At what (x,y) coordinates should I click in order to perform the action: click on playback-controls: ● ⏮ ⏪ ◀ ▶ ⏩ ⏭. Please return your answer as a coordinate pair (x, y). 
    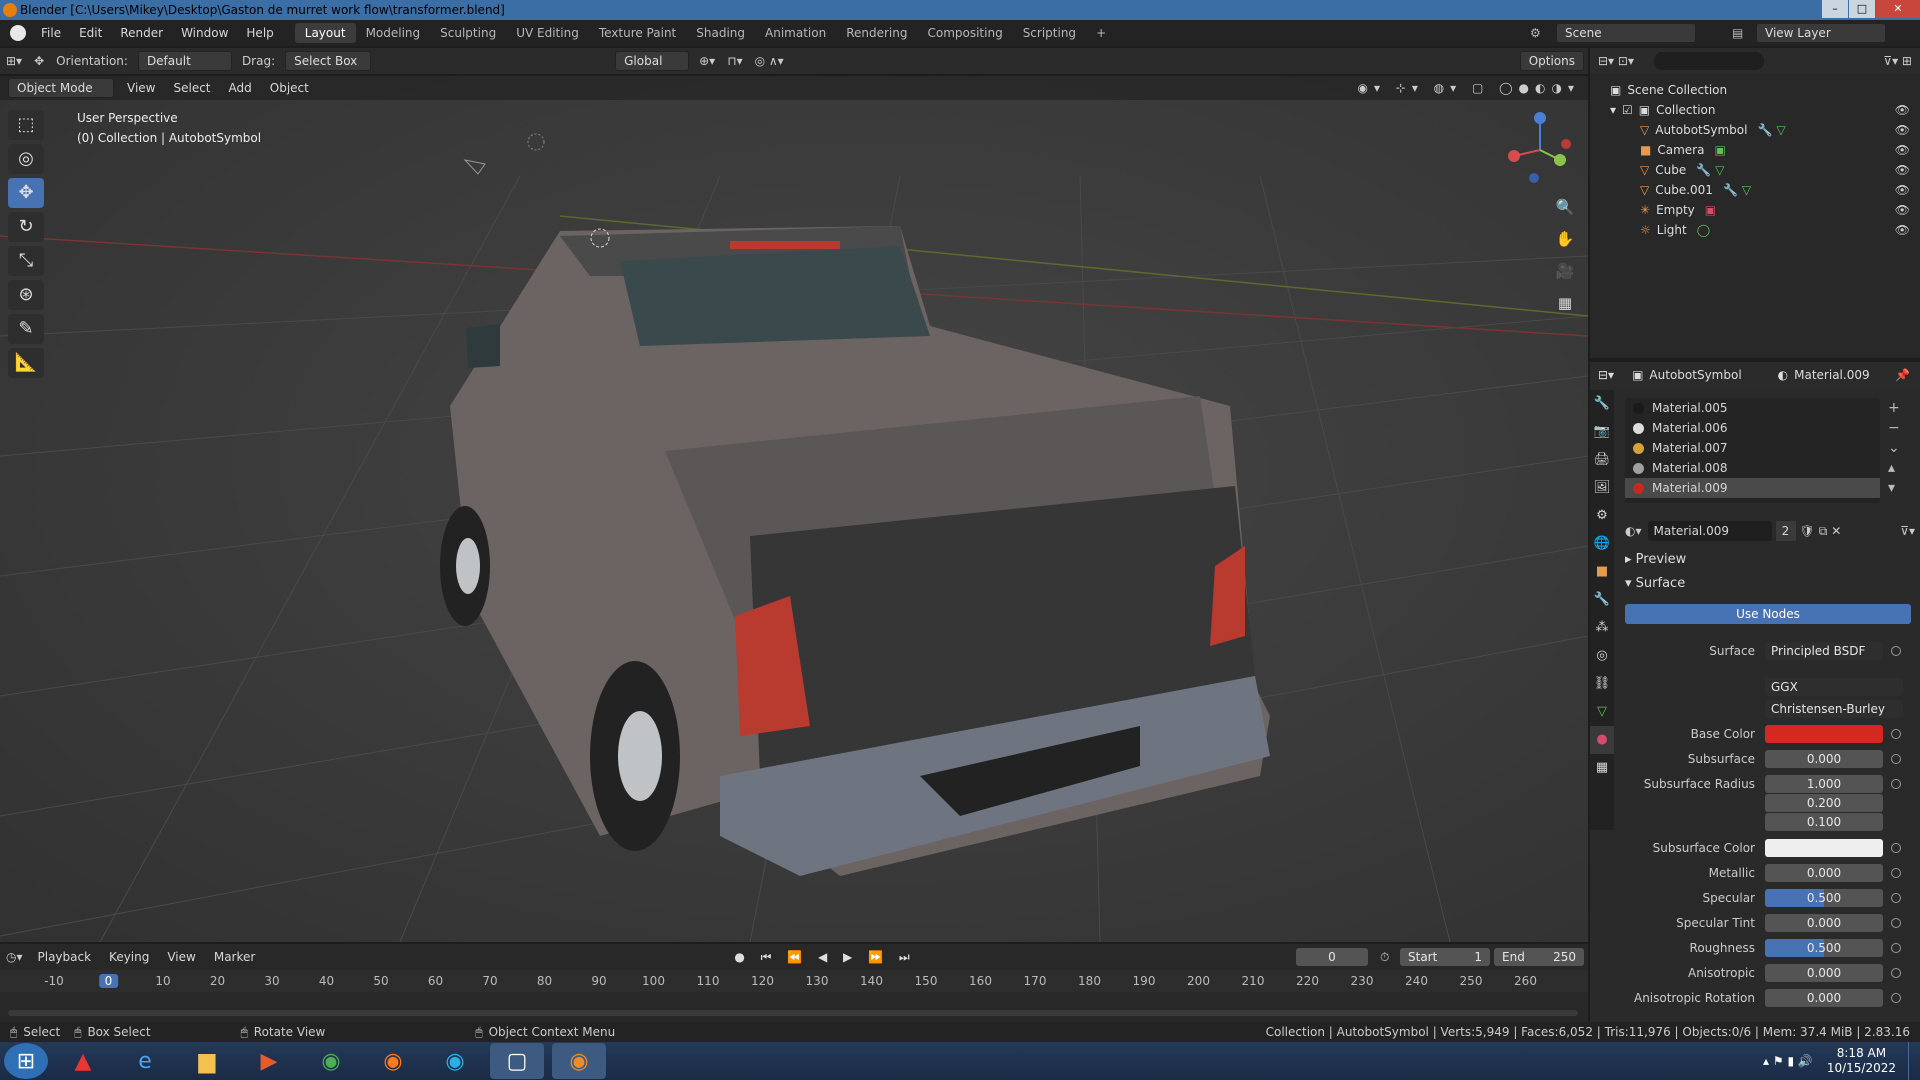
    Looking at the image, I should click on (824, 957).